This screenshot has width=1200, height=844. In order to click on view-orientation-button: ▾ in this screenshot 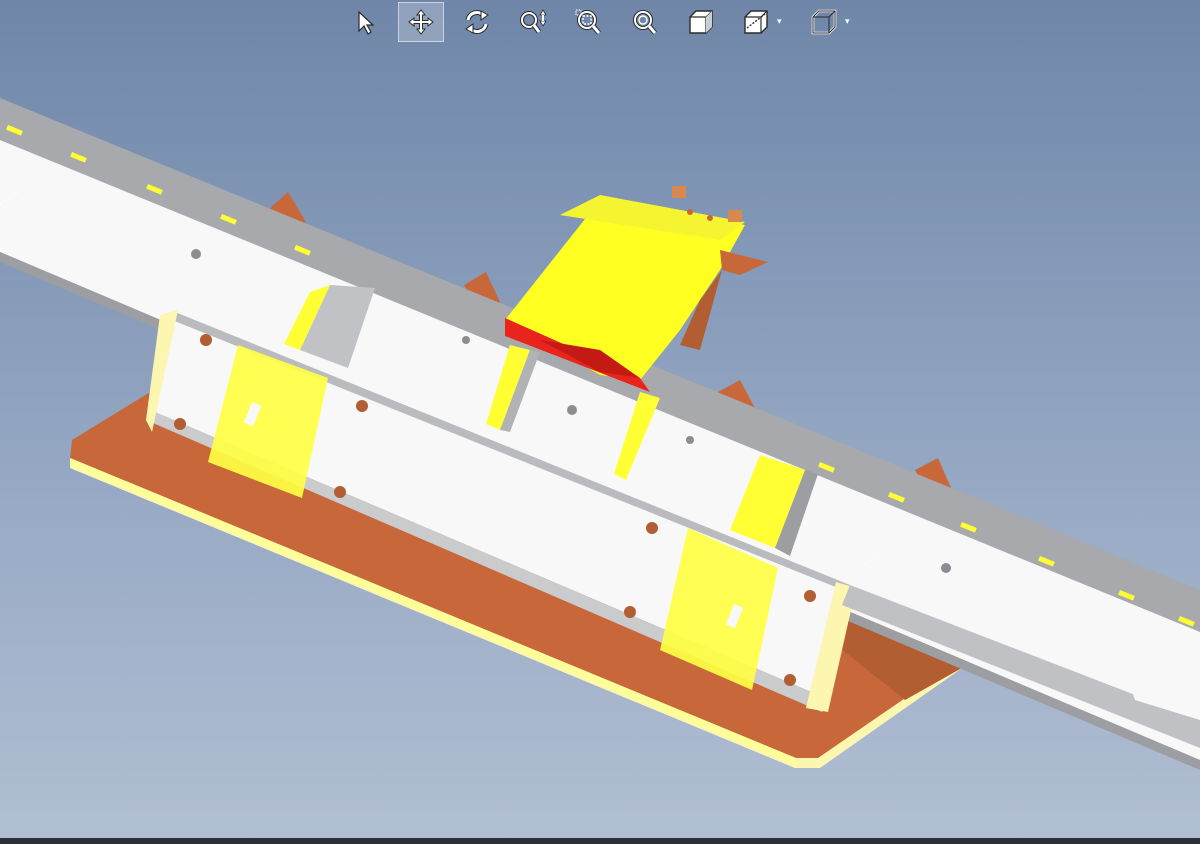, I will do `click(831, 22)`.